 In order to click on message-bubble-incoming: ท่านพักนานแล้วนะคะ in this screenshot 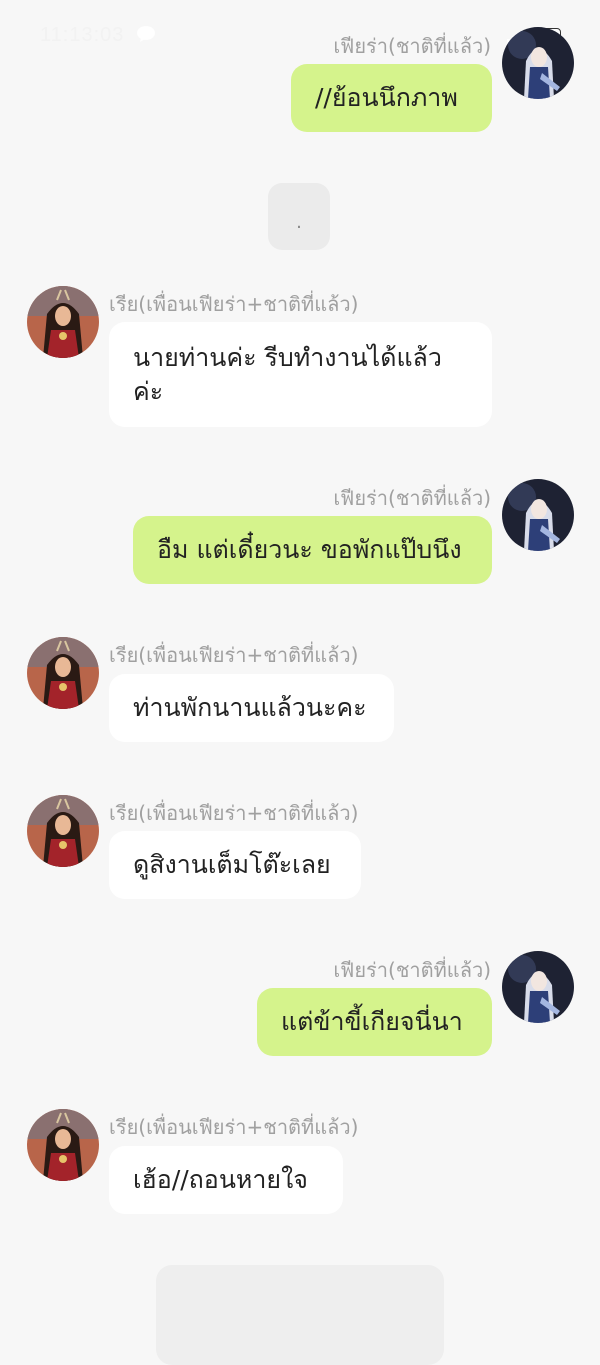, I will do `click(251, 708)`.